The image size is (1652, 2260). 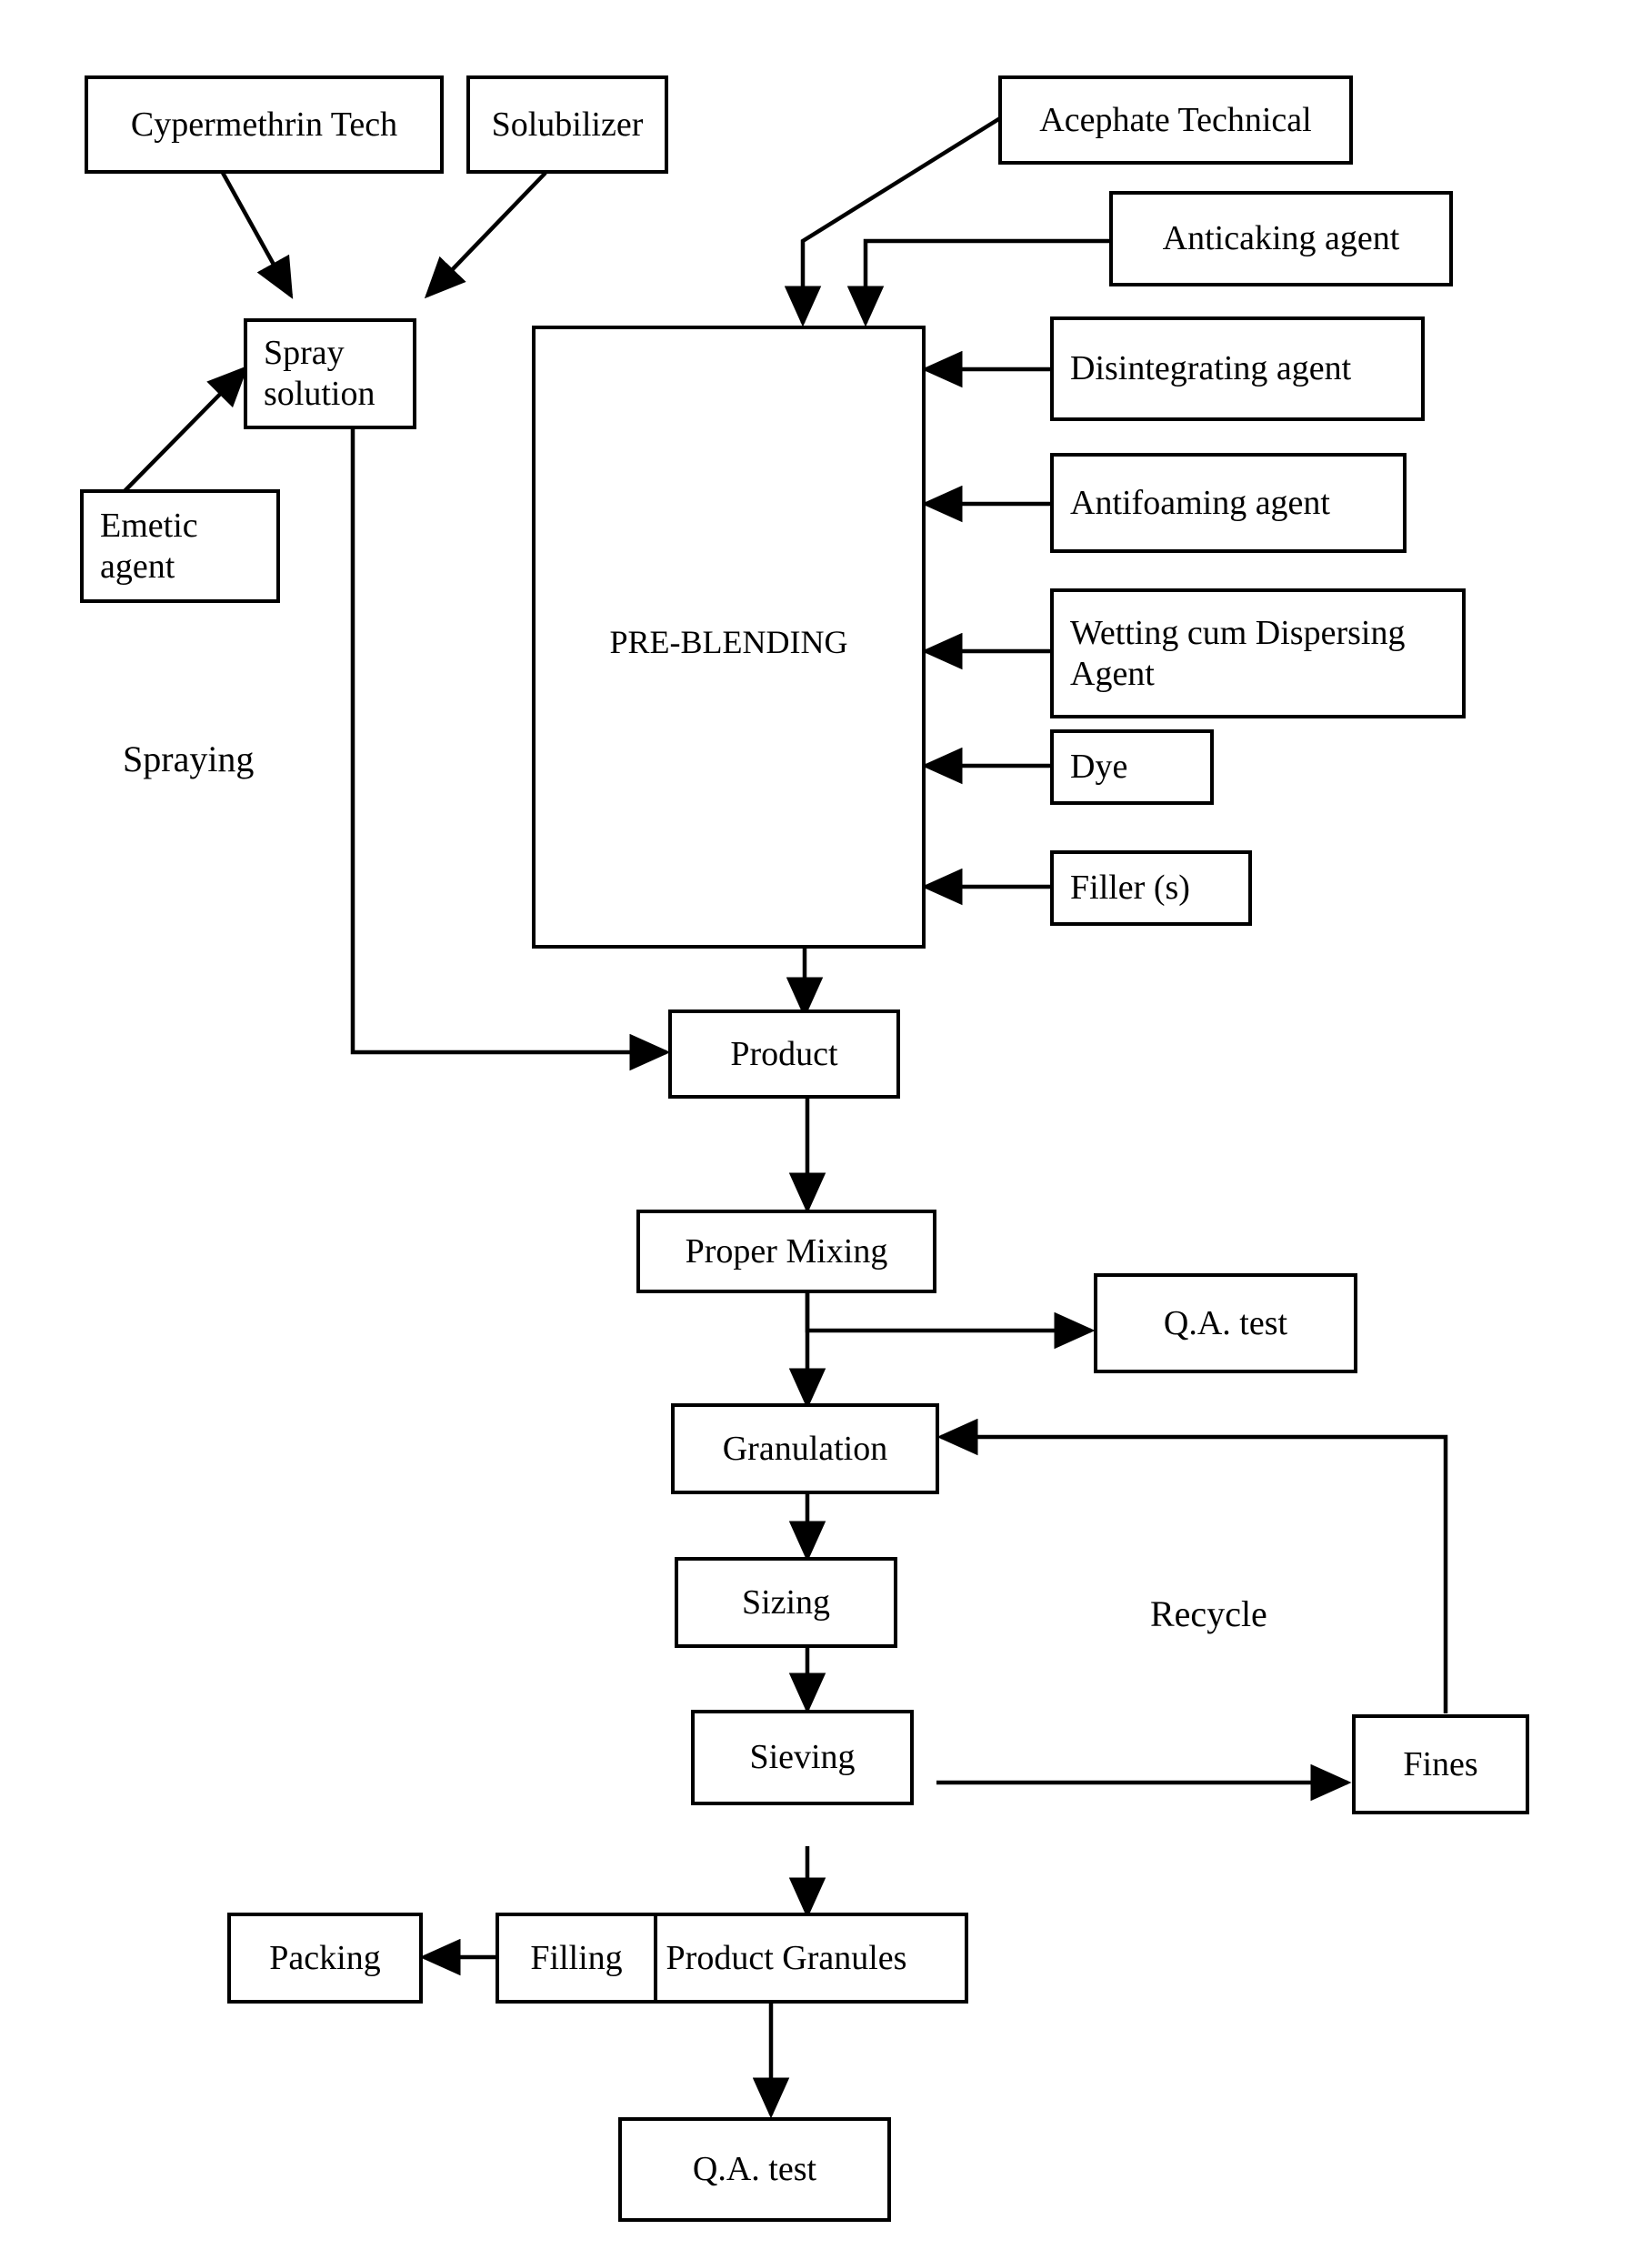 I want to click on node-granulation: Granulation, so click(x=805, y=1448).